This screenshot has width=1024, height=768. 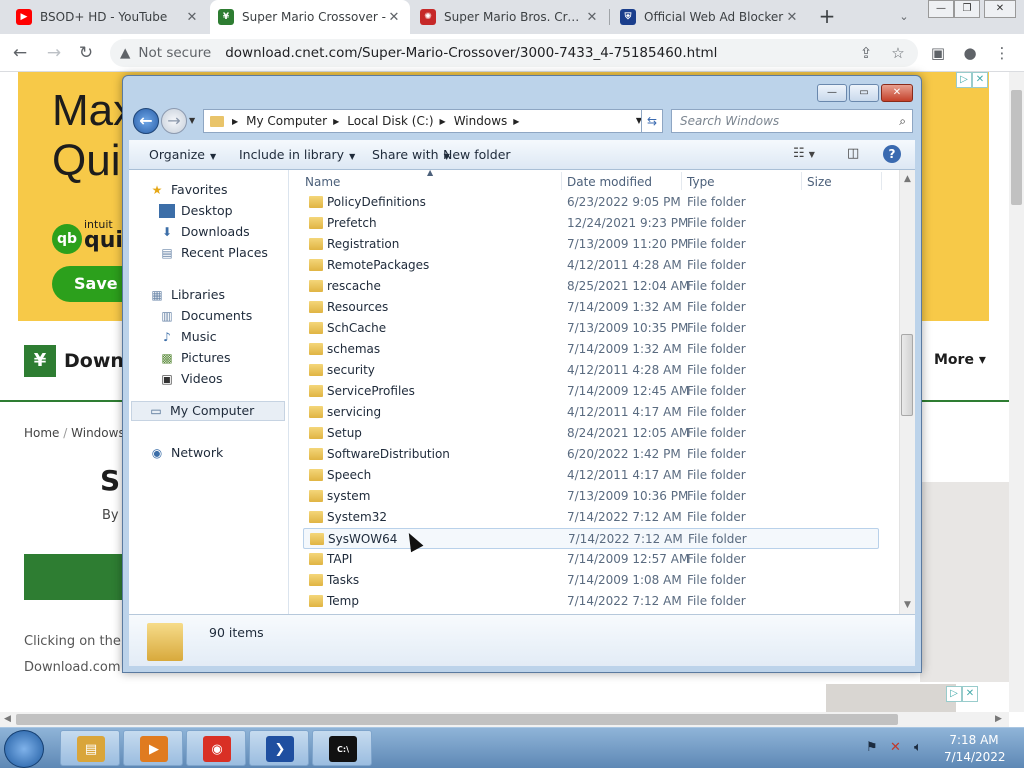 What do you see at coordinates (591, 496) in the screenshot?
I see `file-row: system 7/13/2009 10:36 PM File folder` at bounding box center [591, 496].